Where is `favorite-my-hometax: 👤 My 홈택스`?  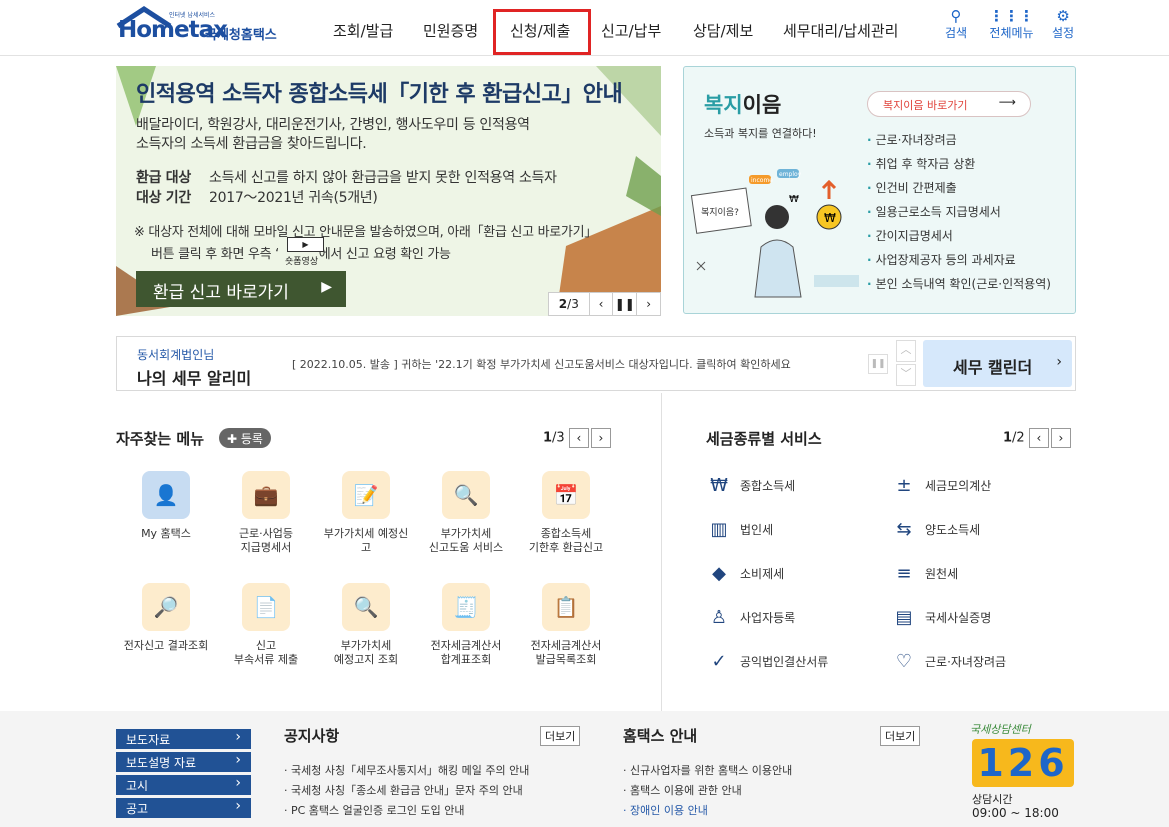 favorite-my-hometax: 👤 My 홈택스 is located at coordinates (166, 506).